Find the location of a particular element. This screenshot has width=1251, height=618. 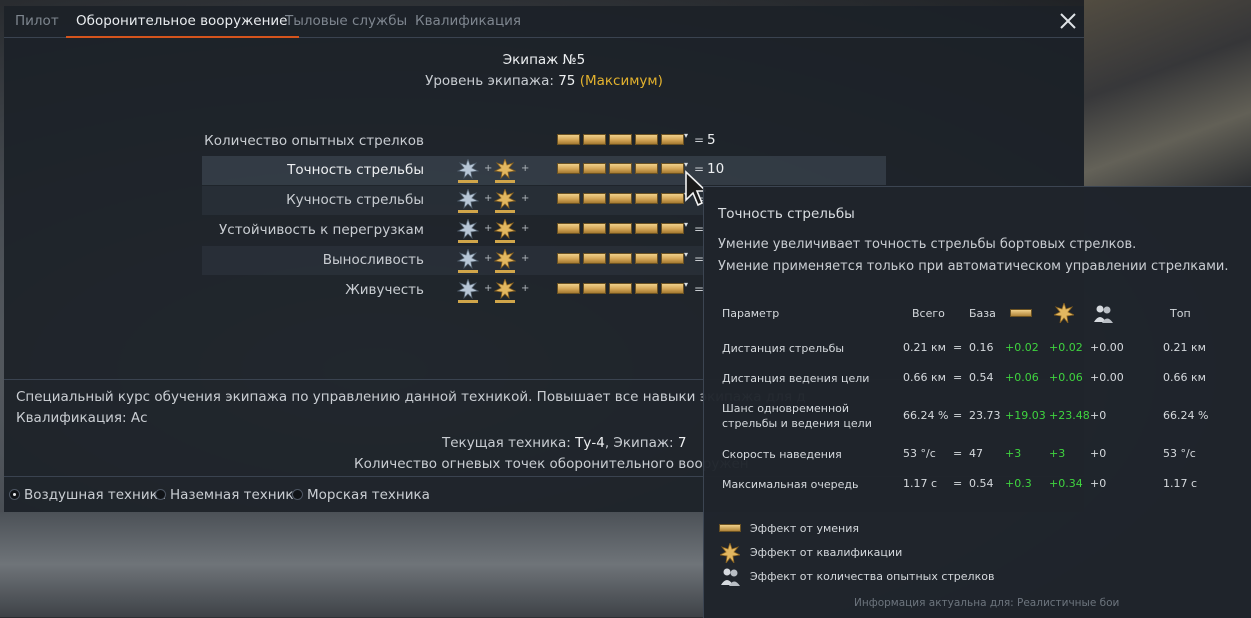

tooltip-cell-qual: +23.48 is located at coordinates (1069, 415).